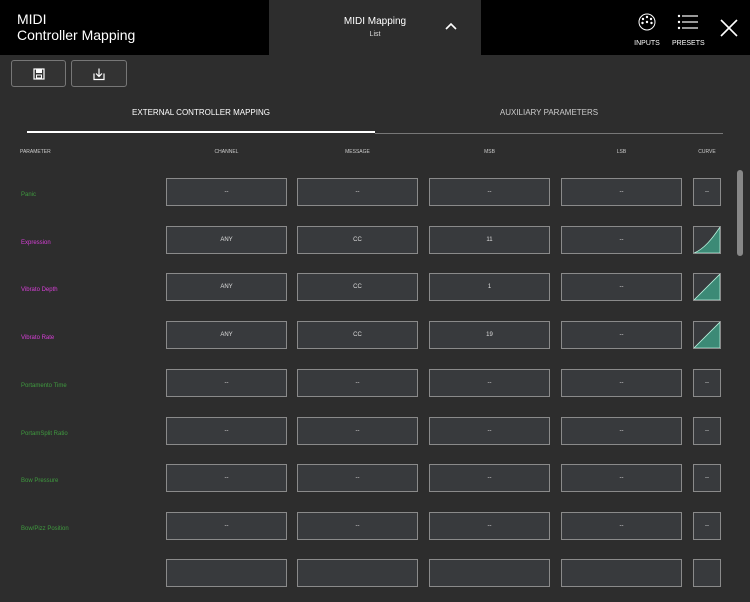 The height and width of the screenshot is (602, 750). What do you see at coordinates (32, 19) in the screenshot?
I see `app-title-line1: MIDI` at bounding box center [32, 19].